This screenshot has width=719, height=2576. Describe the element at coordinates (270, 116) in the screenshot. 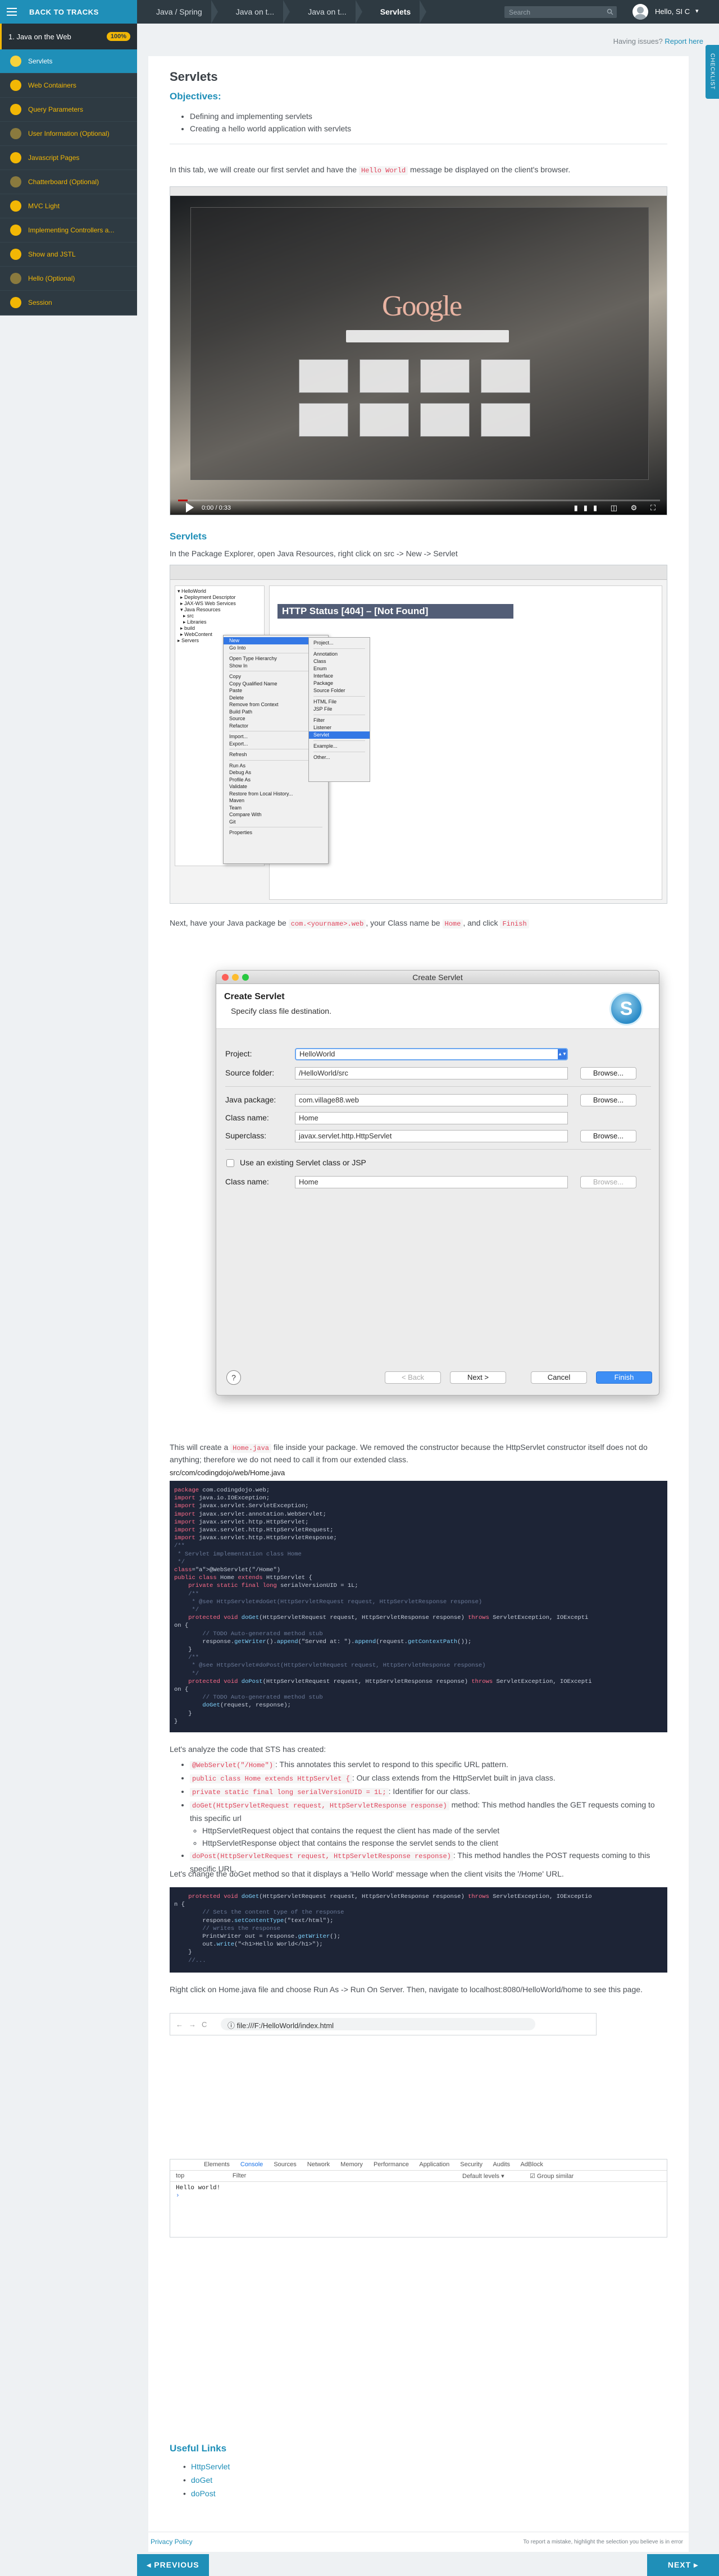

I see `list-item: Defining and implementing servlets` at that location.